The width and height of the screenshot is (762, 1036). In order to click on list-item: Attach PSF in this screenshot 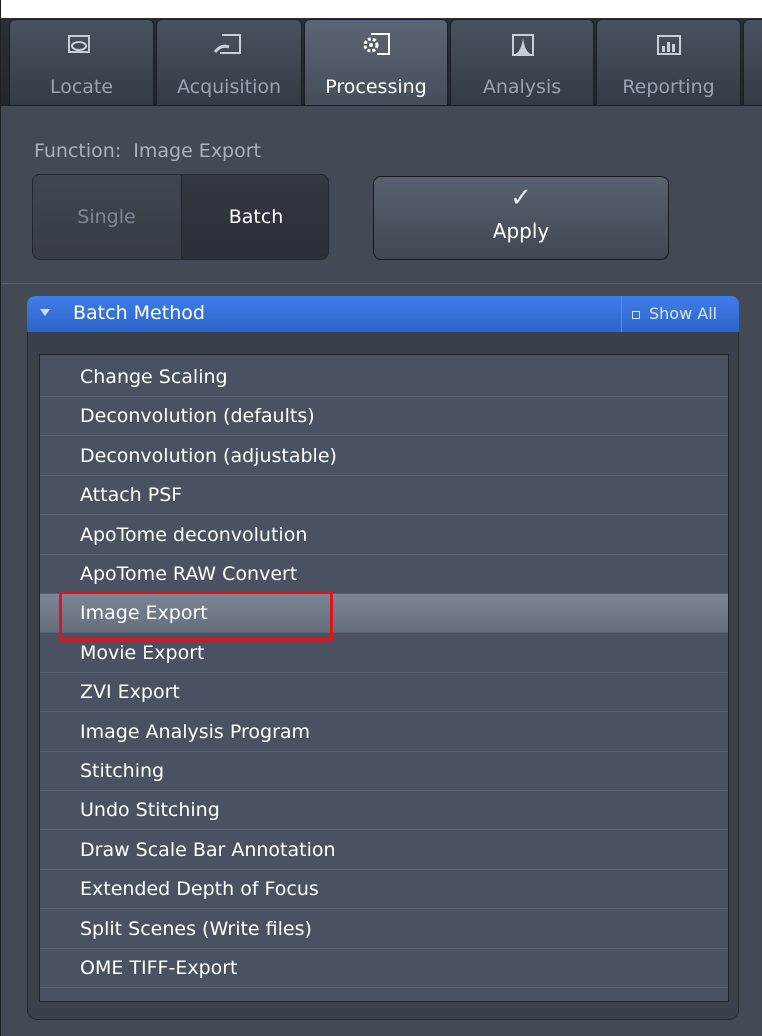, I will do `click(384, 496)`.